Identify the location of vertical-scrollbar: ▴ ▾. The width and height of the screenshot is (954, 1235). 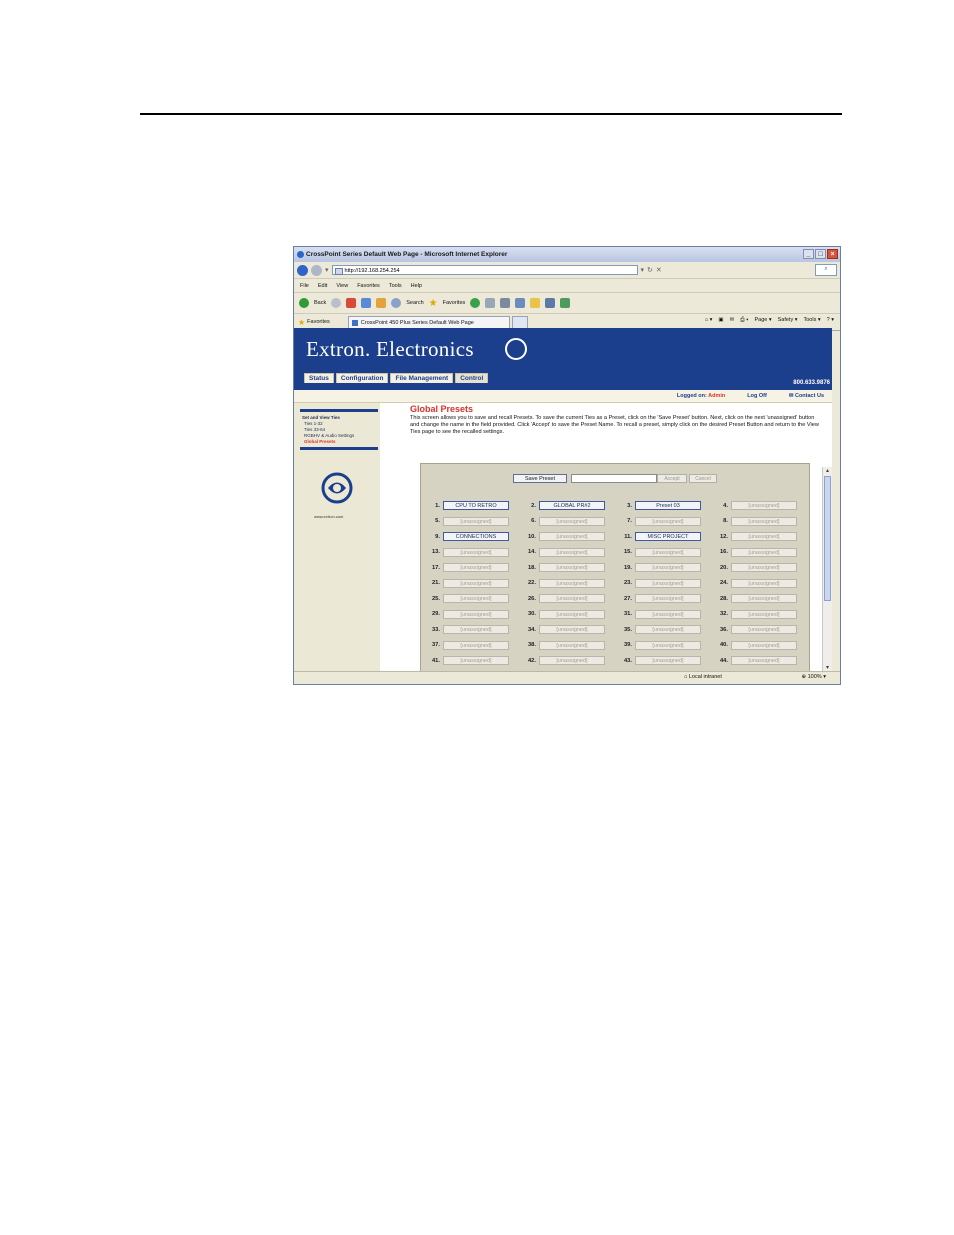
(827, 569).